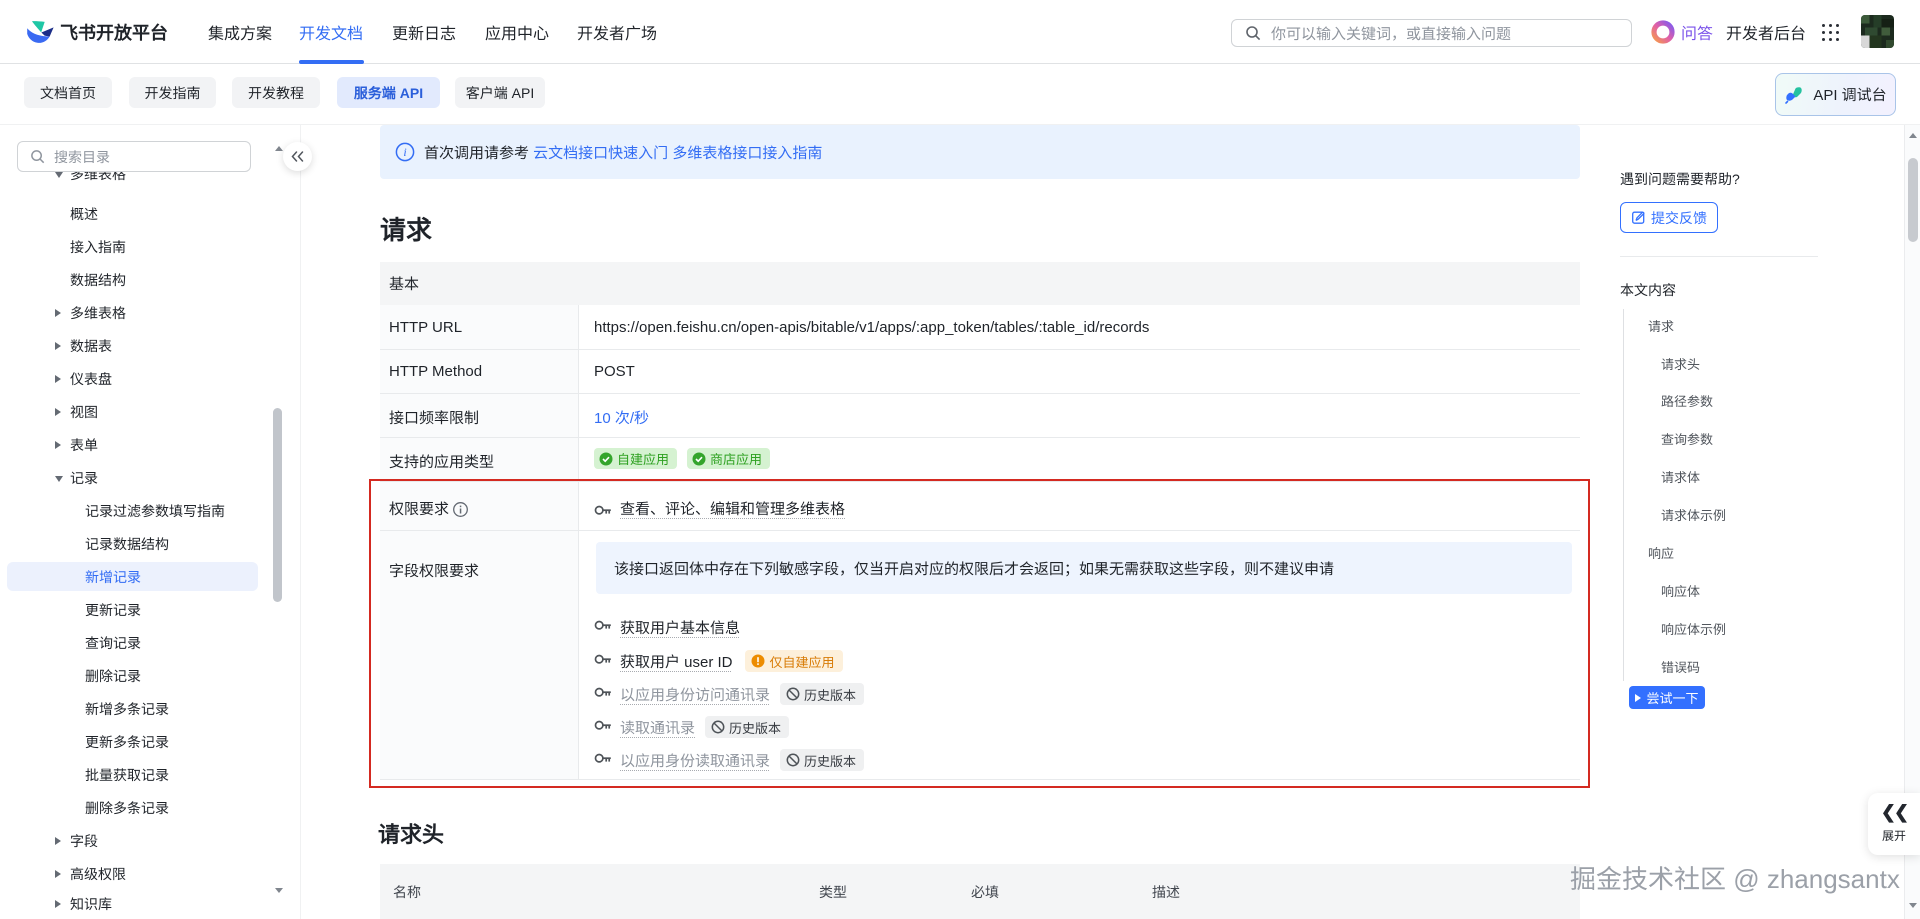 The image size is (1920, 919). What do you see at coordinates (404, 152) in the screenshot?
I see `svg-text: i` at bounding box center [404, 152].